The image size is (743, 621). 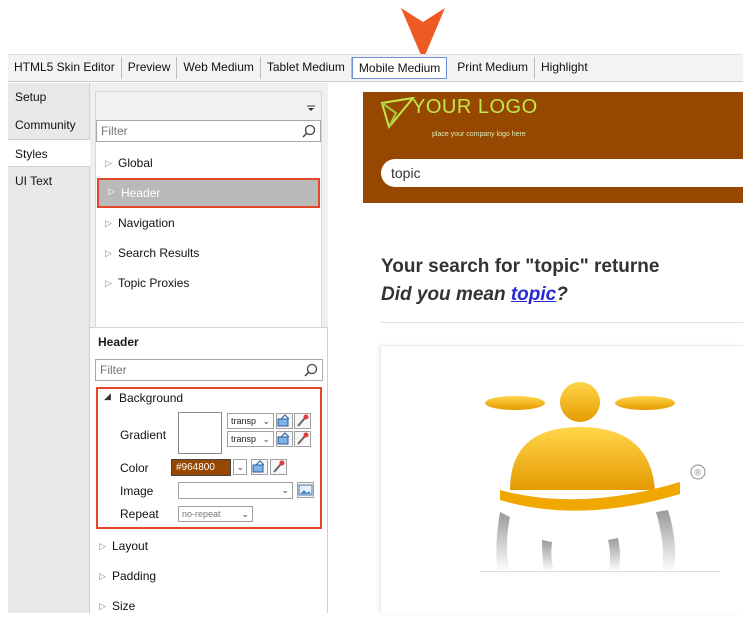 What do you see at coordinates (48, 125) in the screenshot?
I see `tab-community: Community` at bounding box center [48, 125].